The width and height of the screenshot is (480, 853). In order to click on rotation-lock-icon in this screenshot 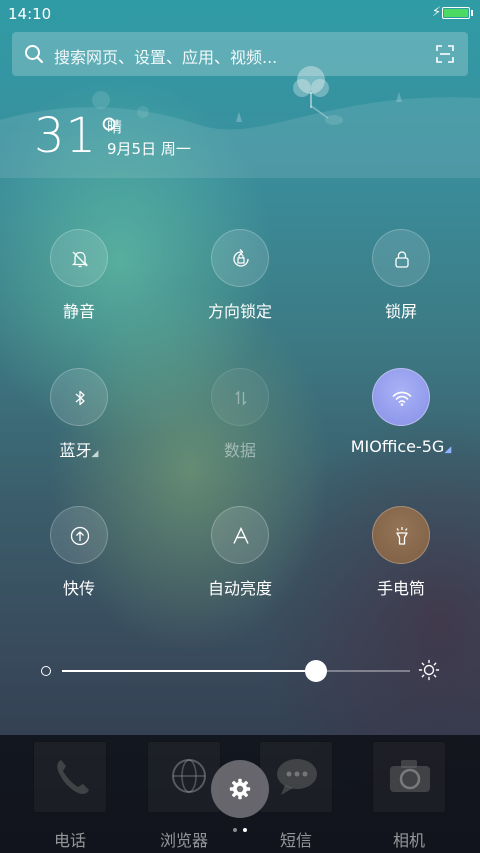, I will do `click(241, 258)`.